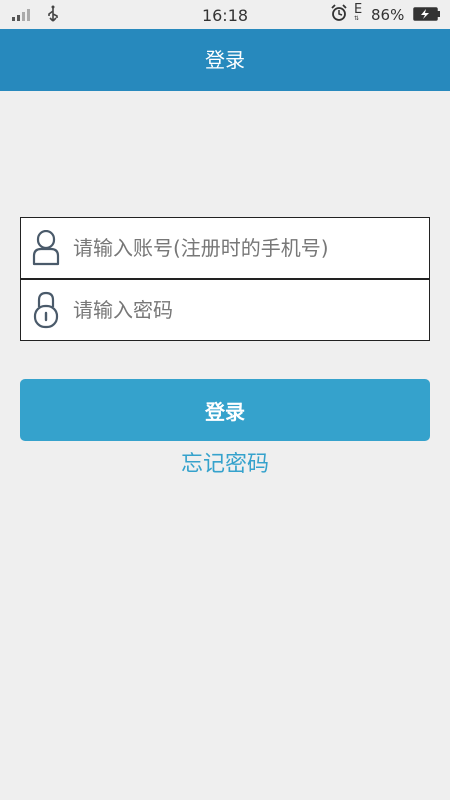  I want to click on alarm-icon, so click(339, 15).